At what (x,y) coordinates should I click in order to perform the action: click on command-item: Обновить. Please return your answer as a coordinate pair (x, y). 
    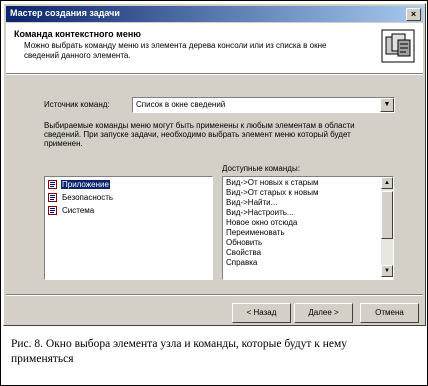
    Looking at the image, I should click on (244, 243).